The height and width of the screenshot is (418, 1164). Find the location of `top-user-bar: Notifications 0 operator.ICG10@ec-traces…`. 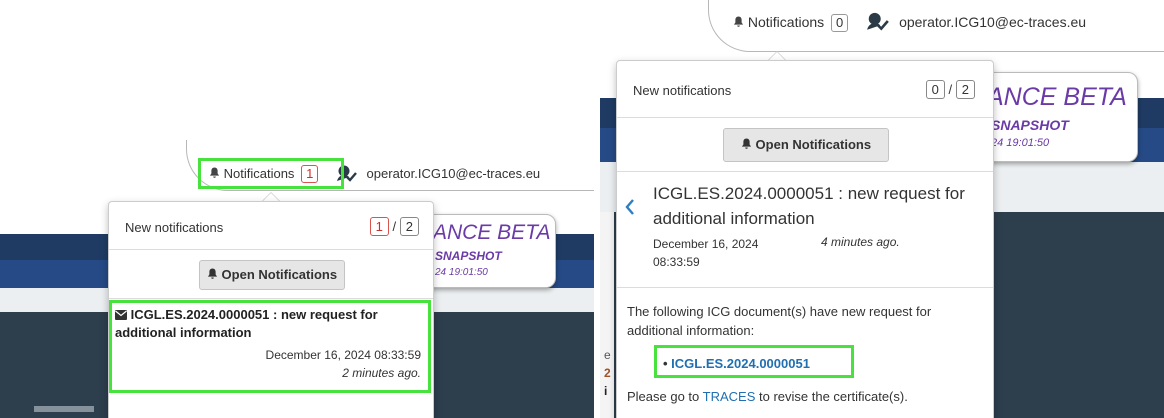

top-user-bar: Notifications 0 operator.ICG10@ec-traces… is located at coordinates (936, 26).